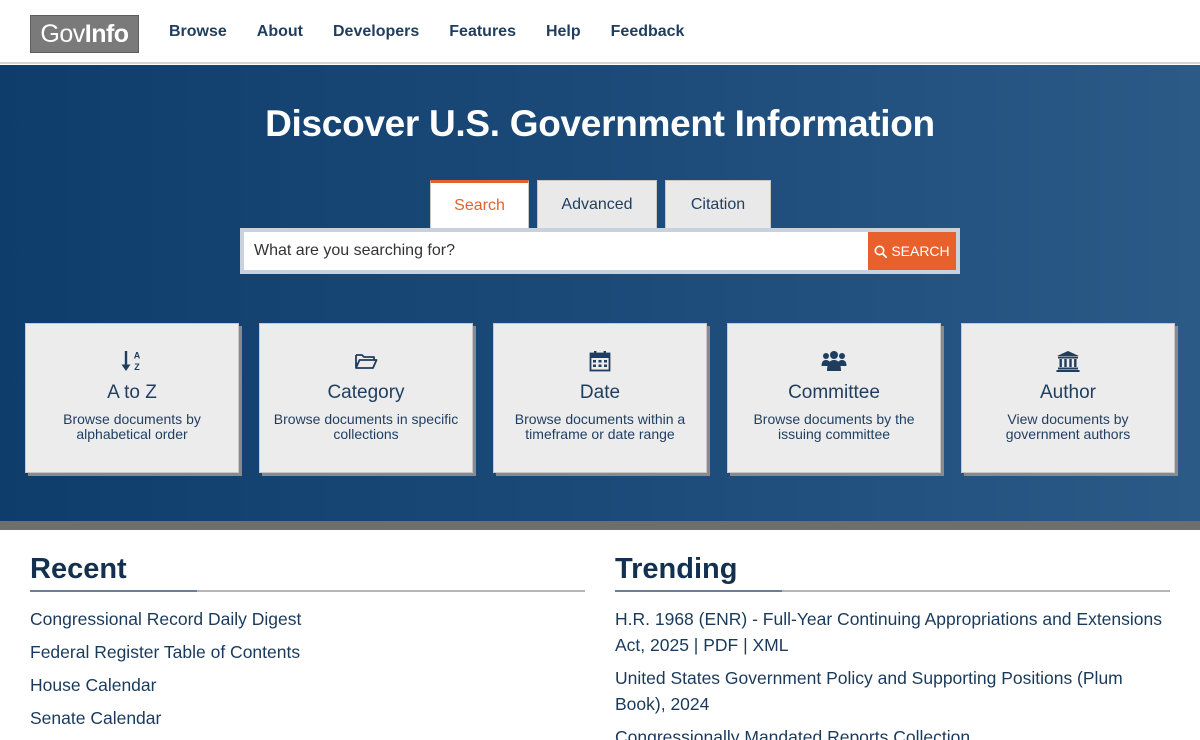 This screenshot has height=740, width=1200. I want to click on tab-citation: Citation, so click(718, 204).